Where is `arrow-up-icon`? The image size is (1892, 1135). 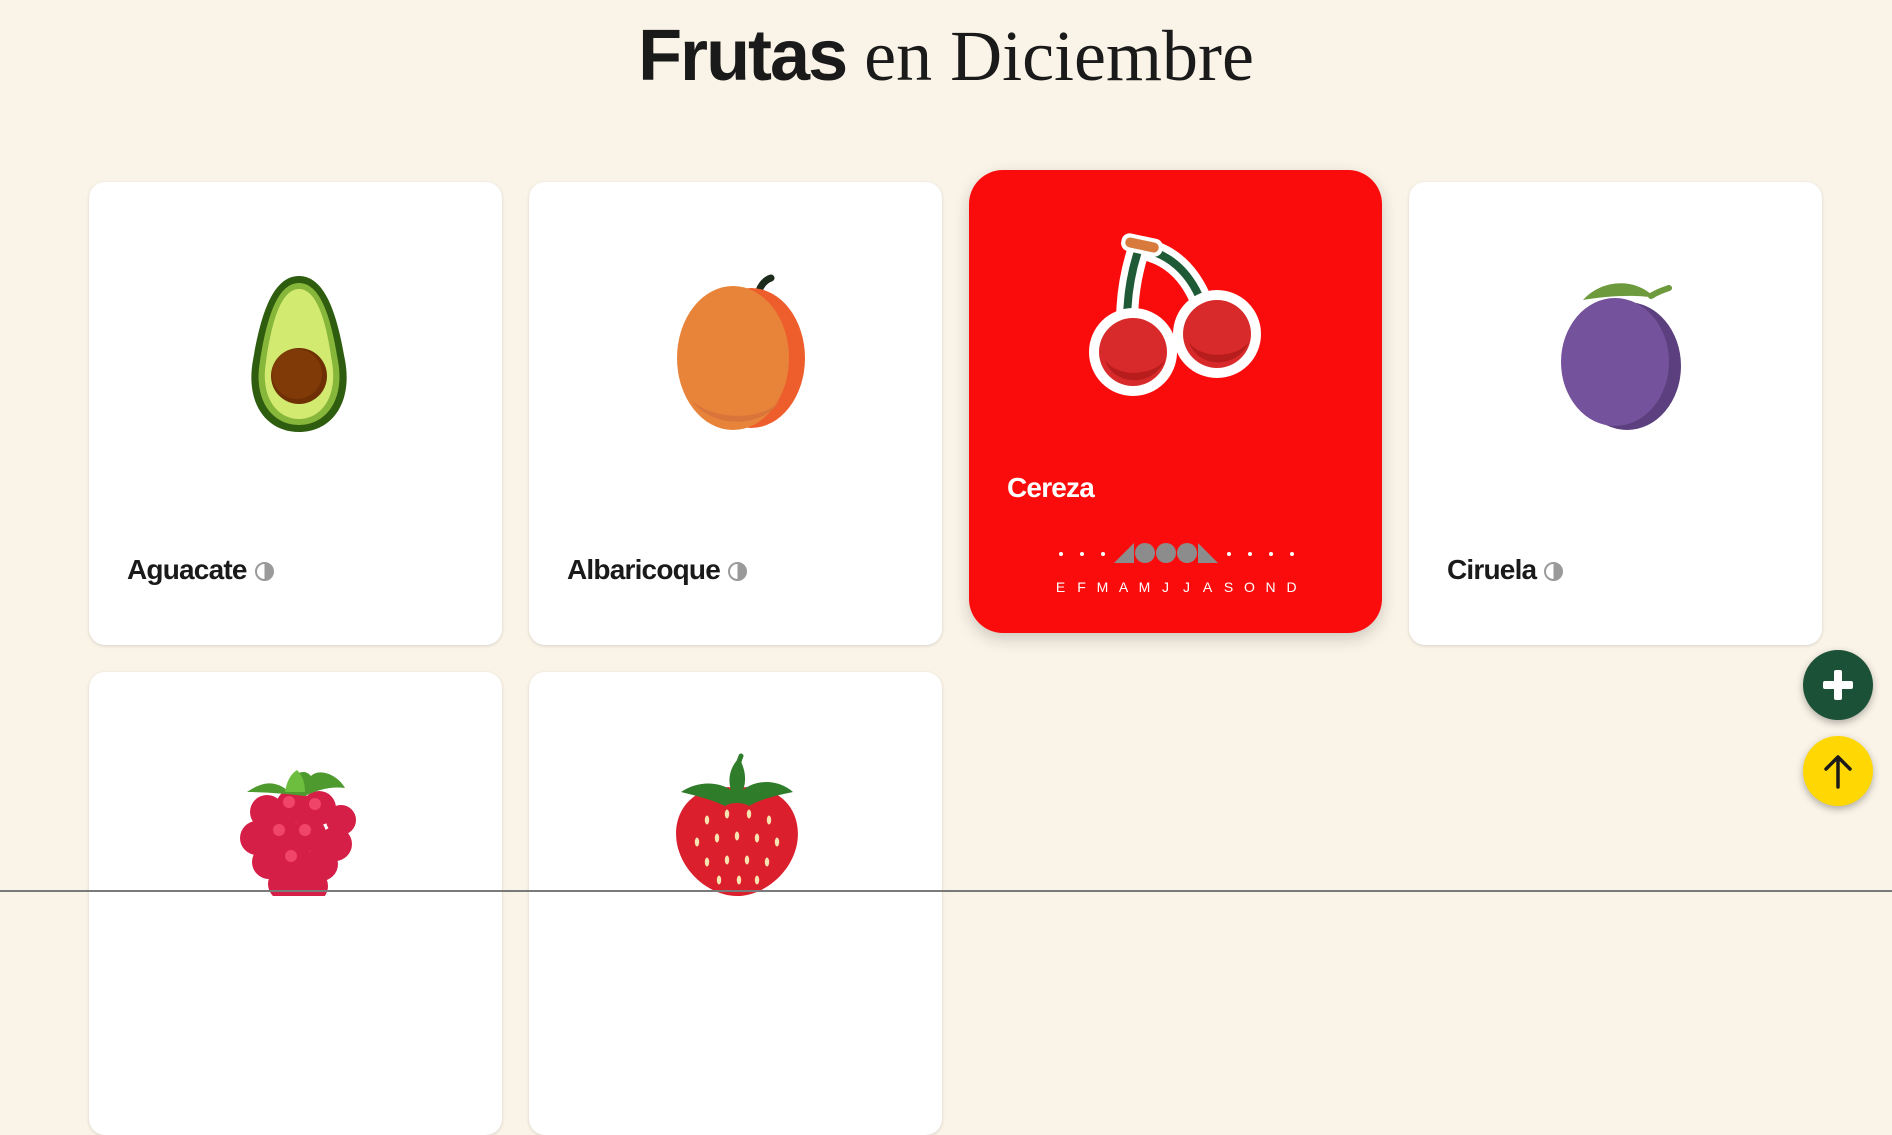 arrow-up-icon is located at coordinates (1838, 772).